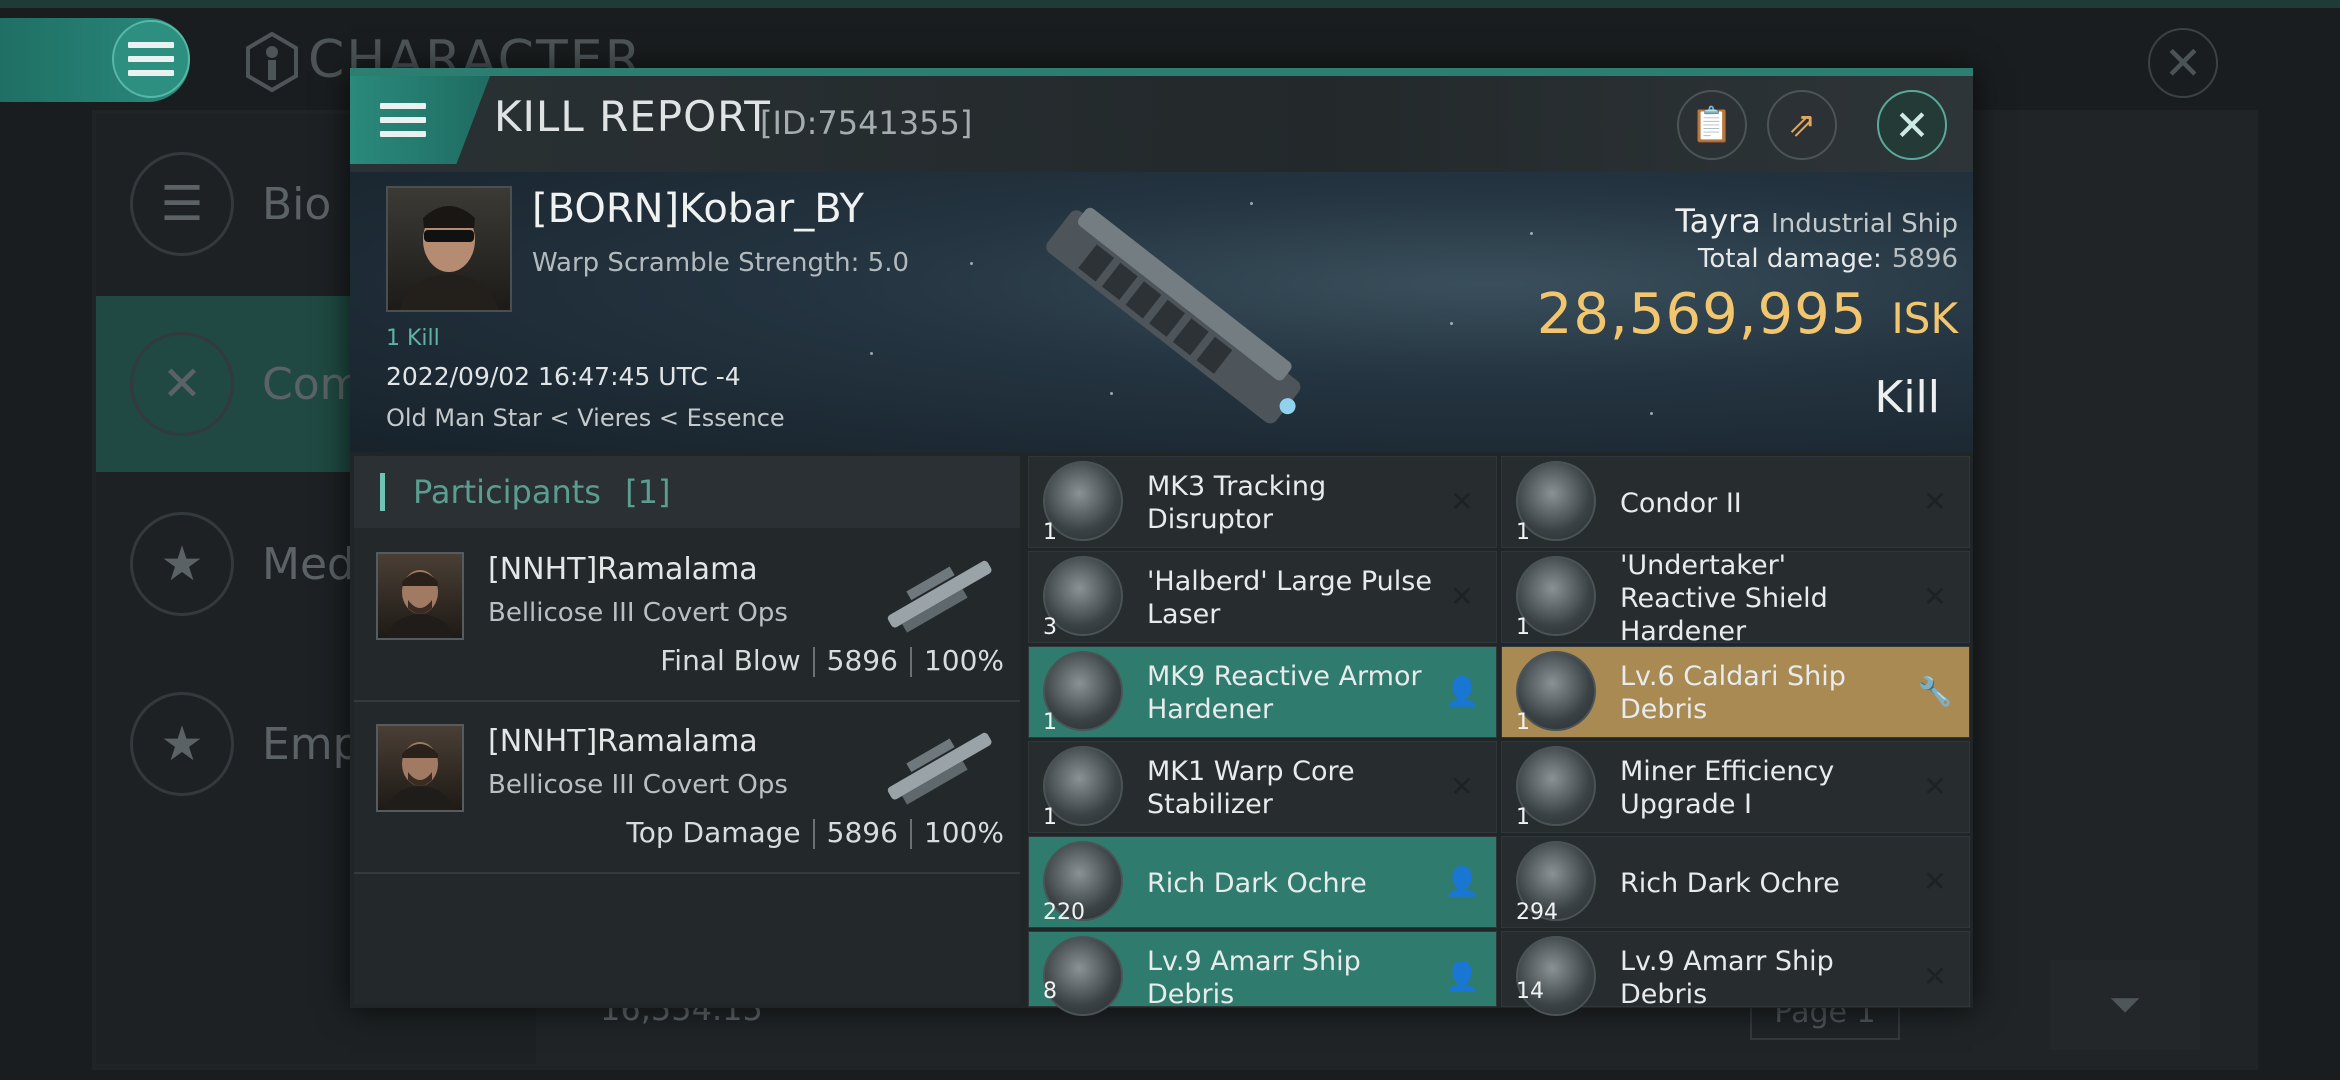 The width and height of the screenshot is (2340, 1080). What do you see at coordinates (1170, 4) in the screenshot?
I see `top-bar` at bounding box center [1170, 4].